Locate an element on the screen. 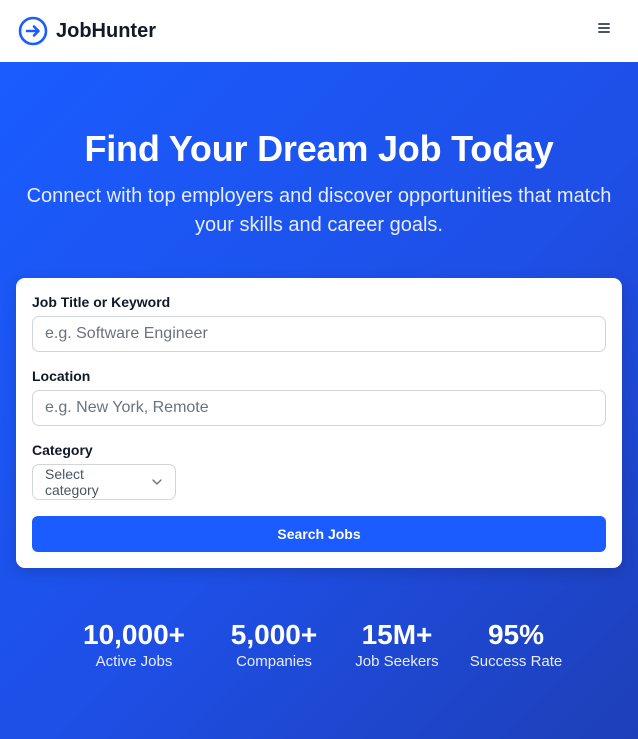 The height and width of the screenshot is (739, 638). category-label: Category is located at coordinates (62, 450).